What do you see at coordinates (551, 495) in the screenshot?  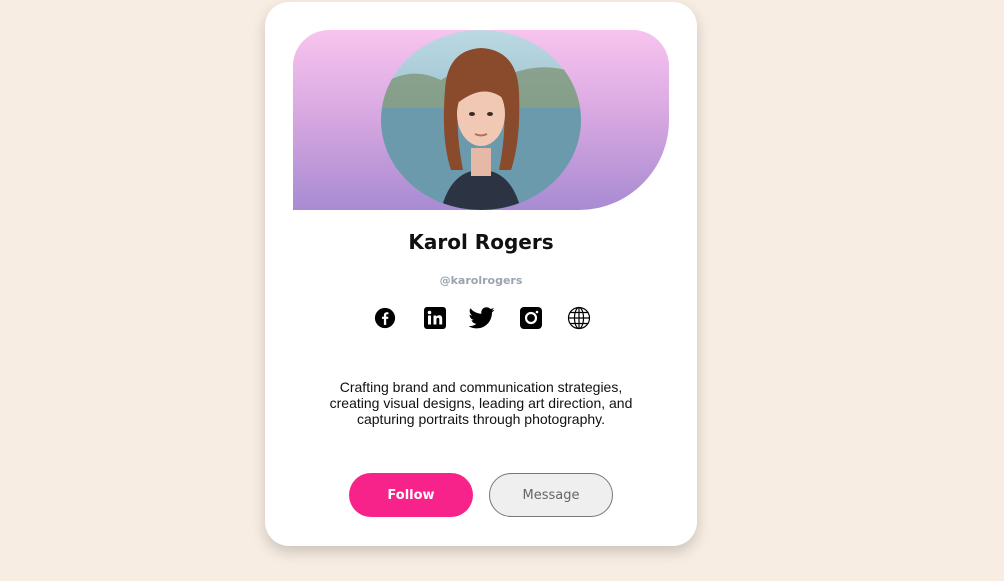 I see `message-button: Message` at bounding box center [551, 495].